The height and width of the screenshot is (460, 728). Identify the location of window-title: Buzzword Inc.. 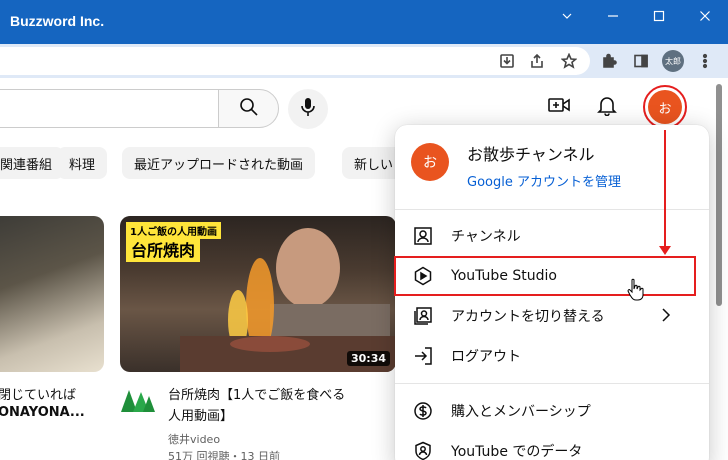
(57, 21).